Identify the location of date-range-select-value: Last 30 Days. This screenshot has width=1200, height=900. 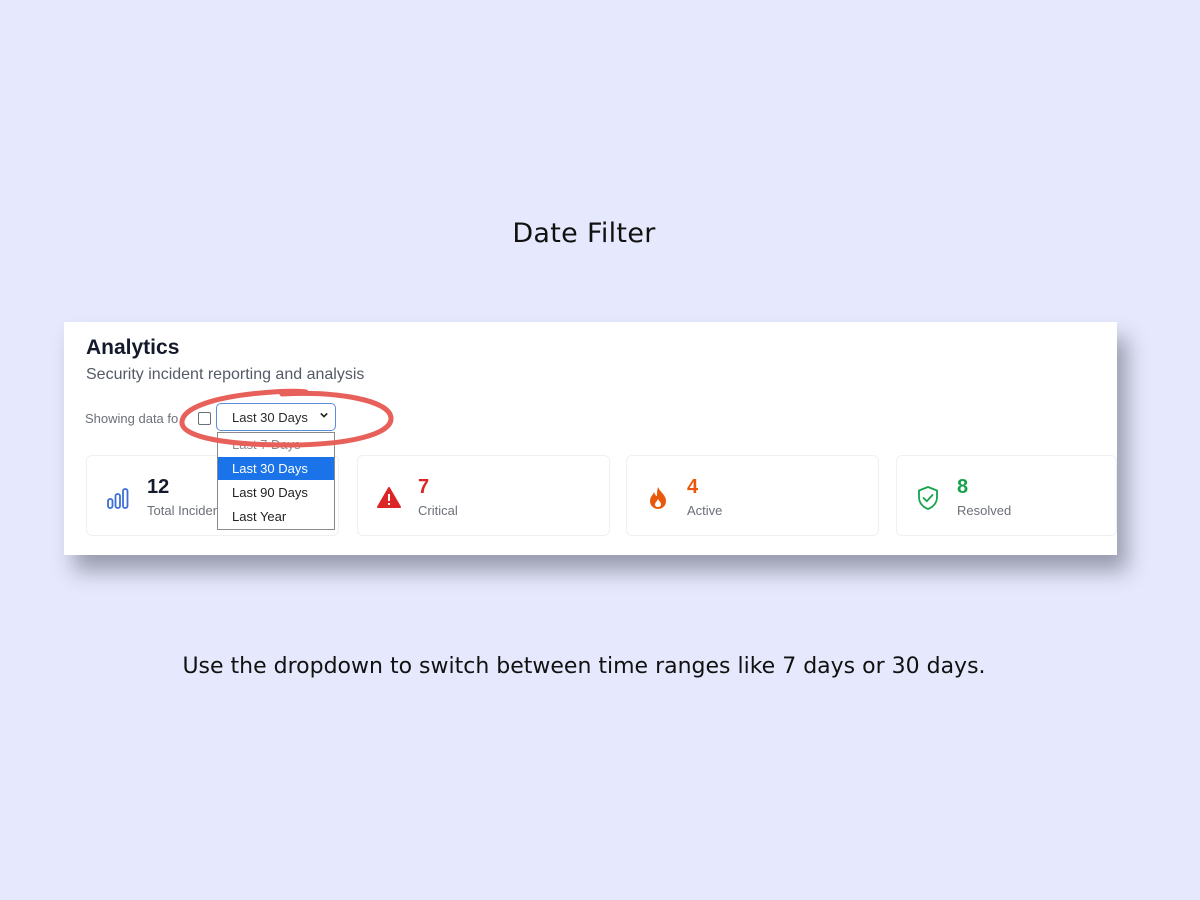
(270, 417).